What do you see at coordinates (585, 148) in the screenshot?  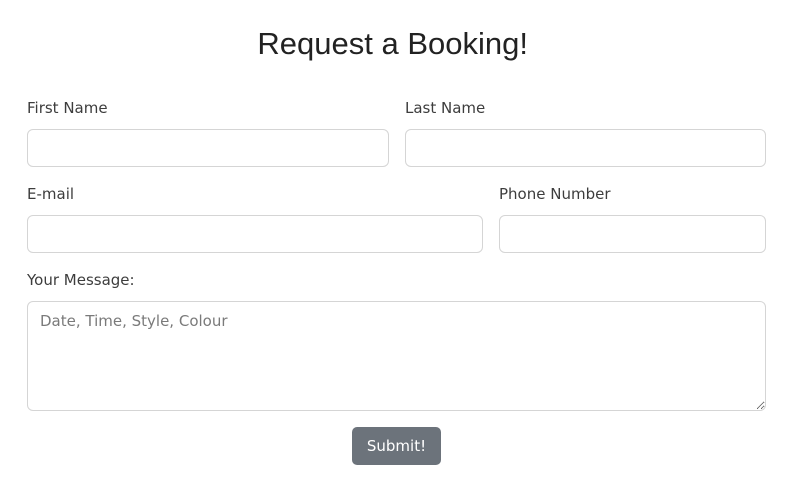 I see `last-name-input` at bounding box center [585, 148].